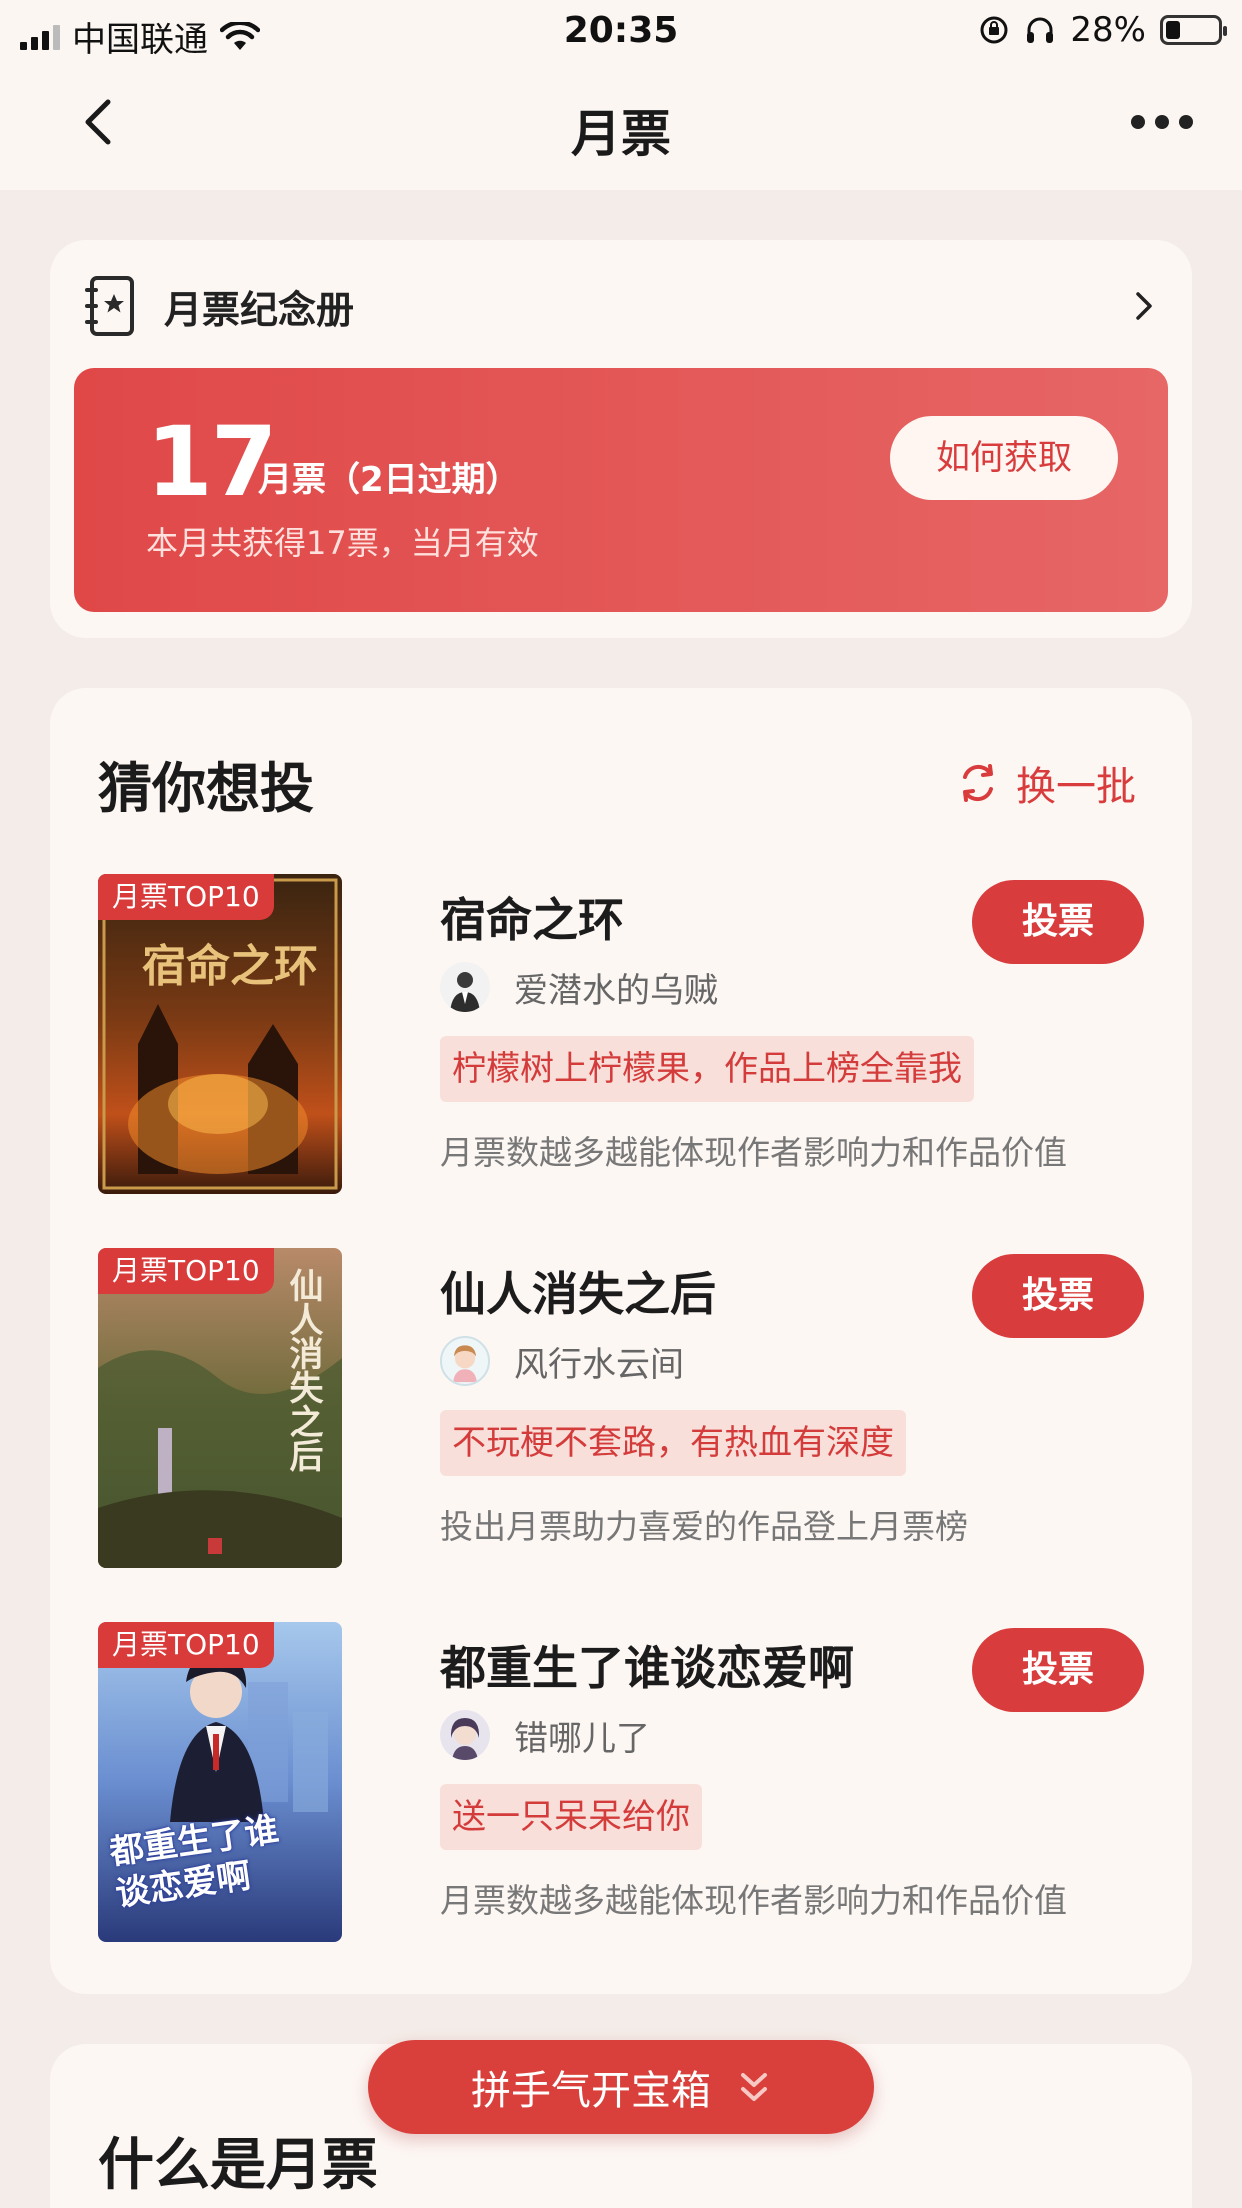  Describe the element at coordinates (621, 490) in the screenshot. I see `ticket-balance-banner: 17 月票（2日过期） 本月共获得17票，当月有效 如何获取` at that location.